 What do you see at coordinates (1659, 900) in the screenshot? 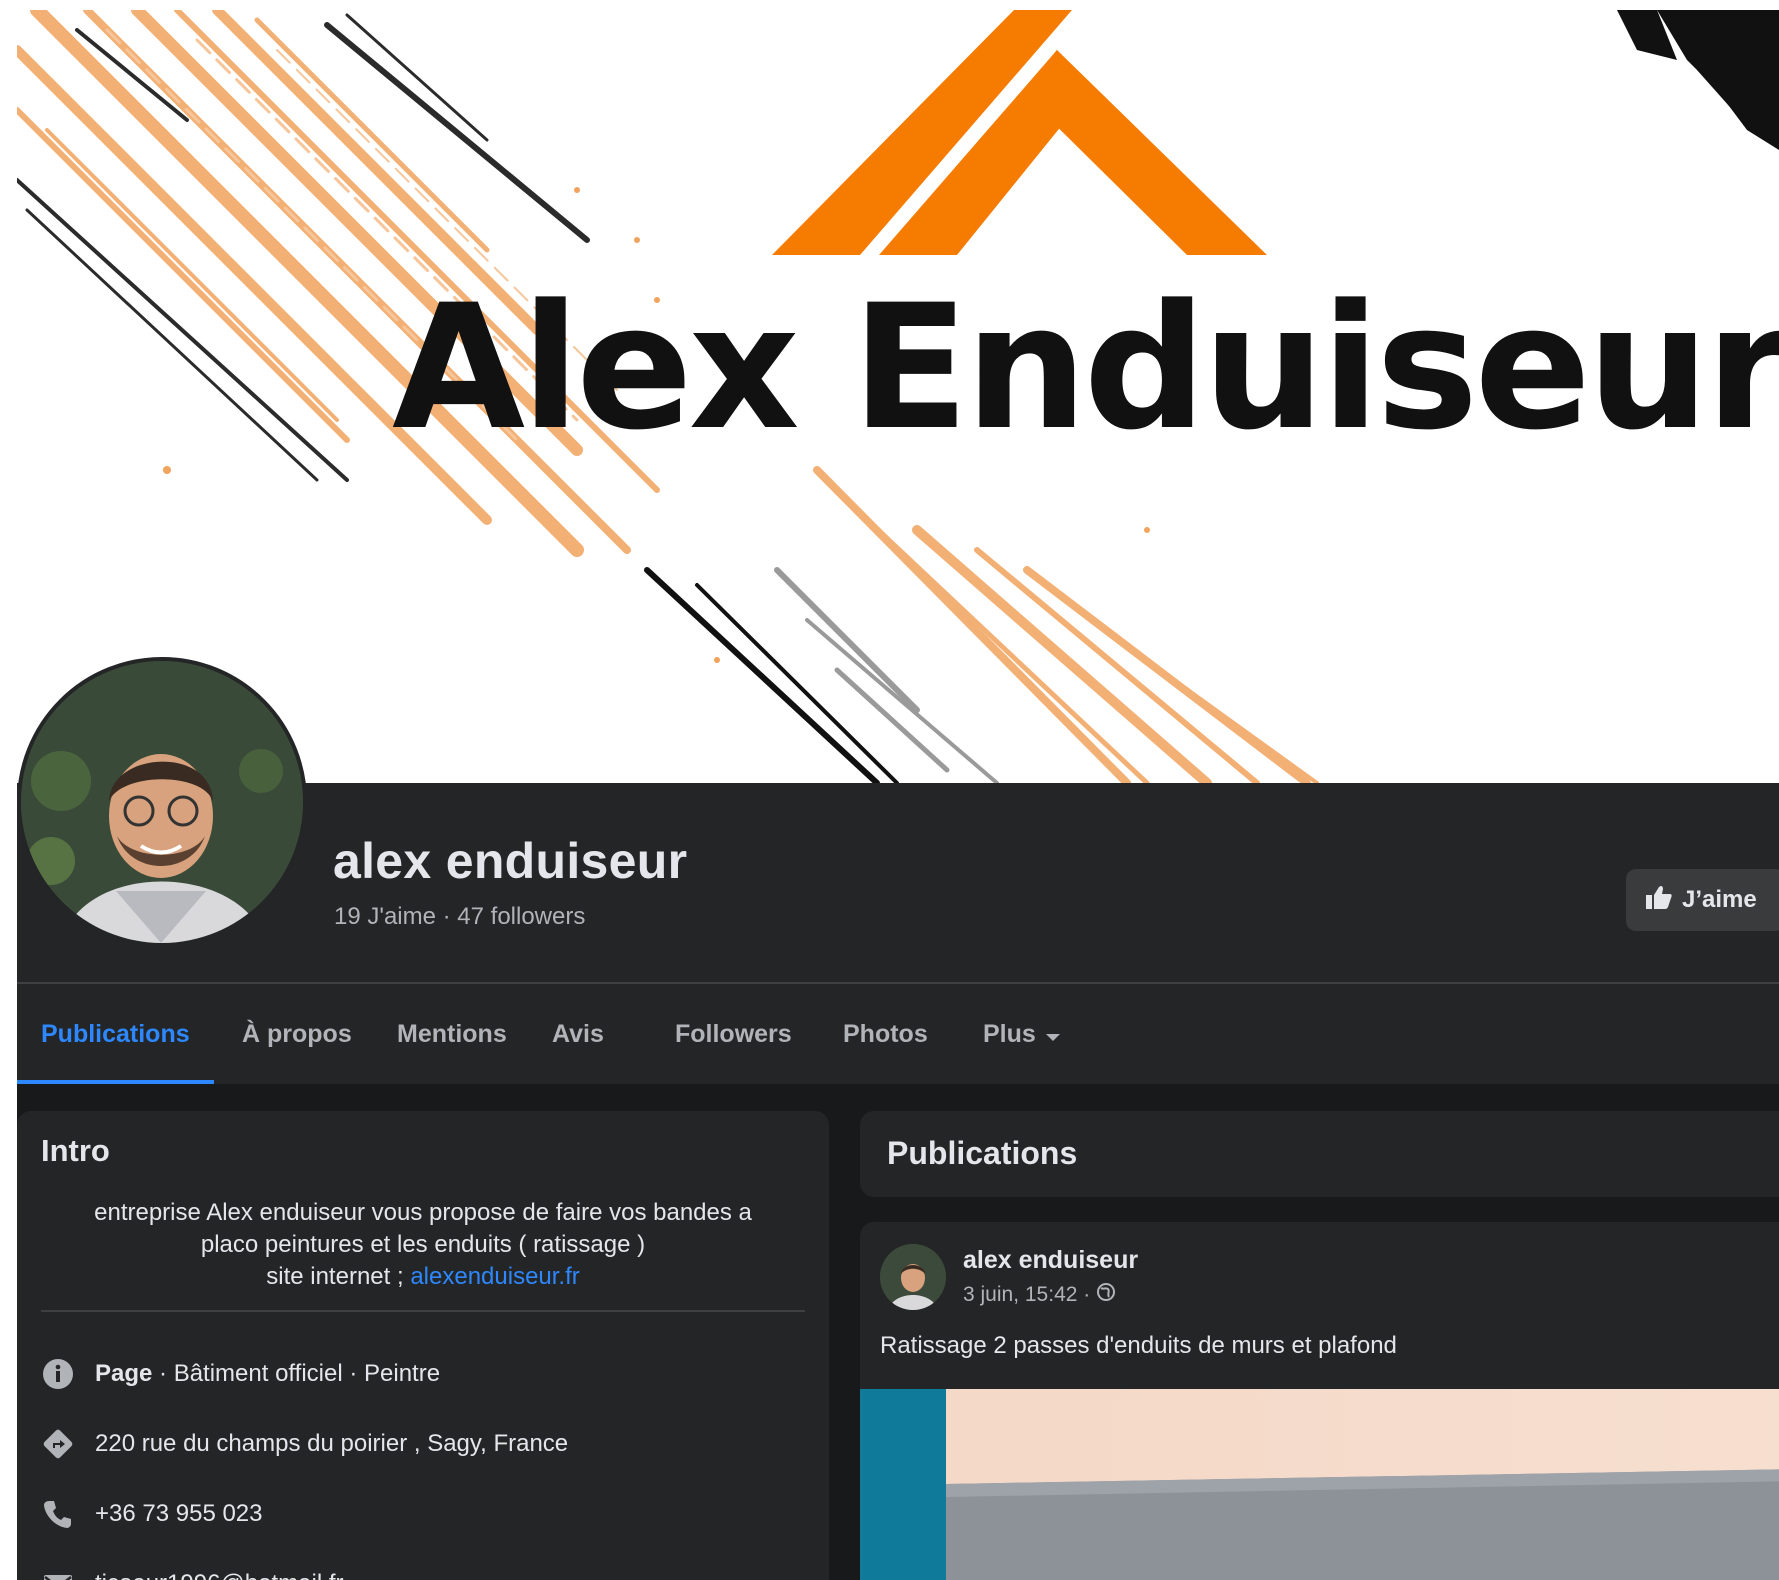
I see `thumbs-up-icon` at bounding box center [1659, 900].